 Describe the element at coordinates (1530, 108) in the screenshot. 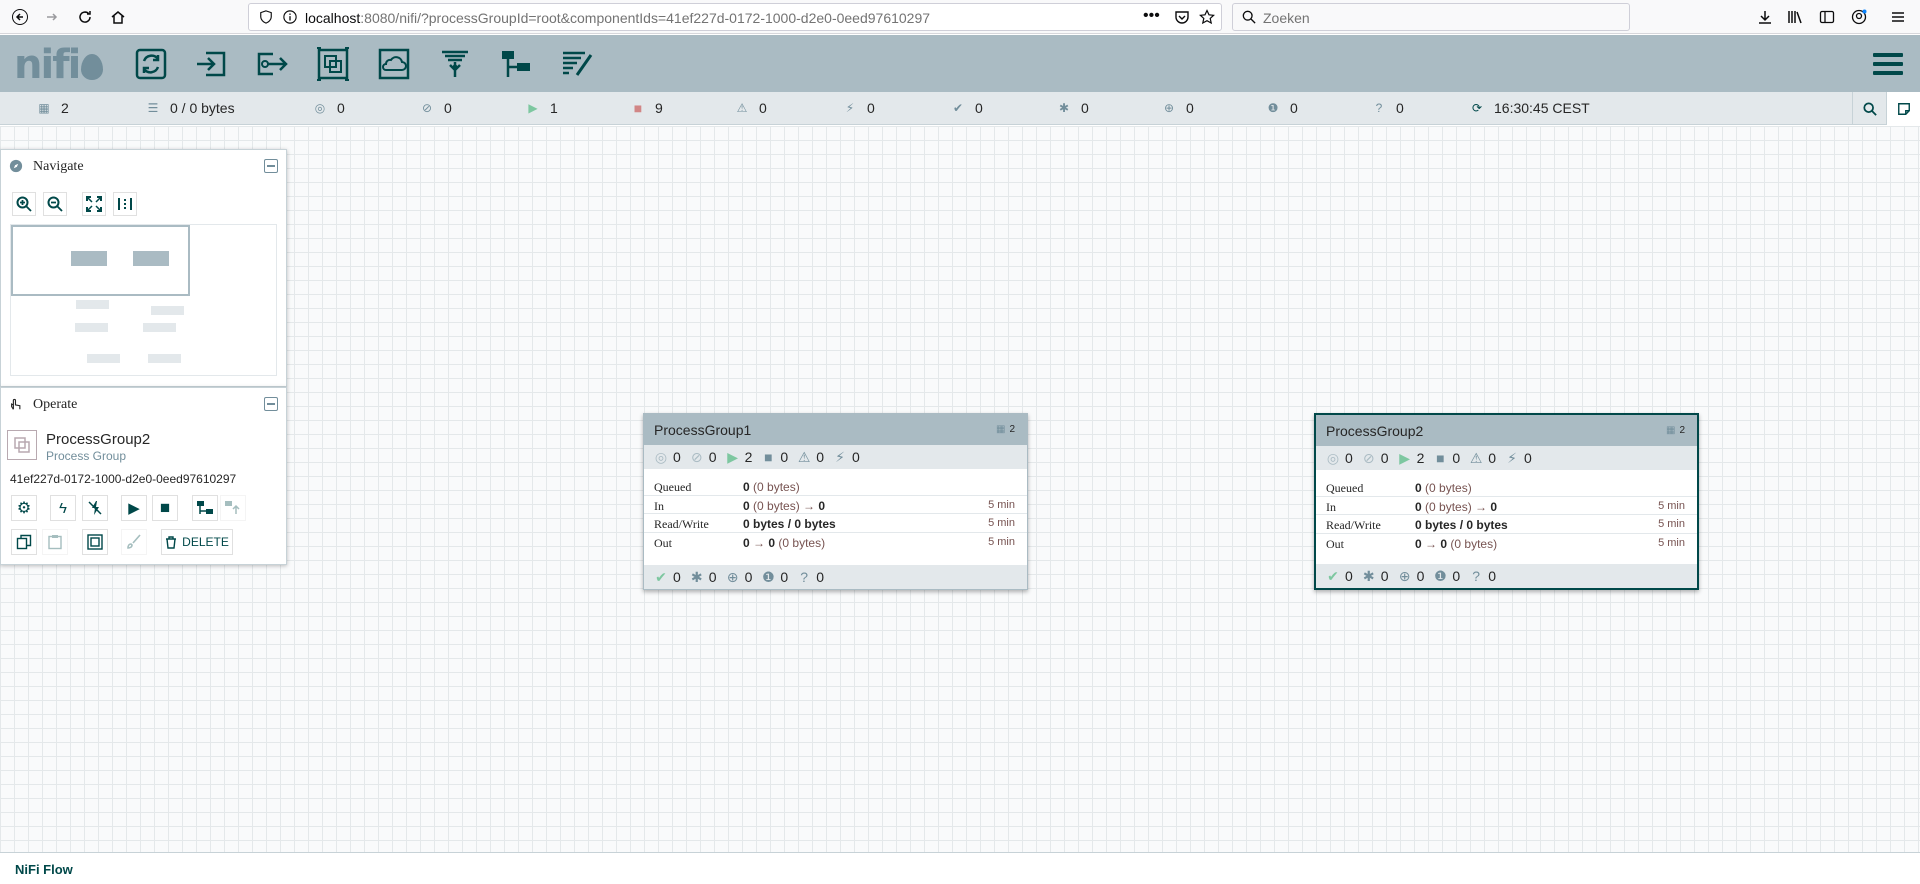

I see `refresh-stat: ⟳ 16:30:45 CEST` at that location.